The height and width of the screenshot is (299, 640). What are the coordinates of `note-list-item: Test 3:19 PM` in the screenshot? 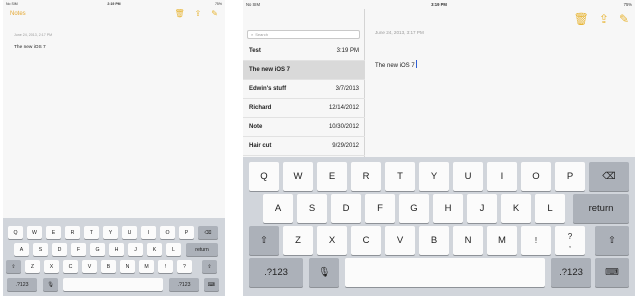 It's located at (304, 51).